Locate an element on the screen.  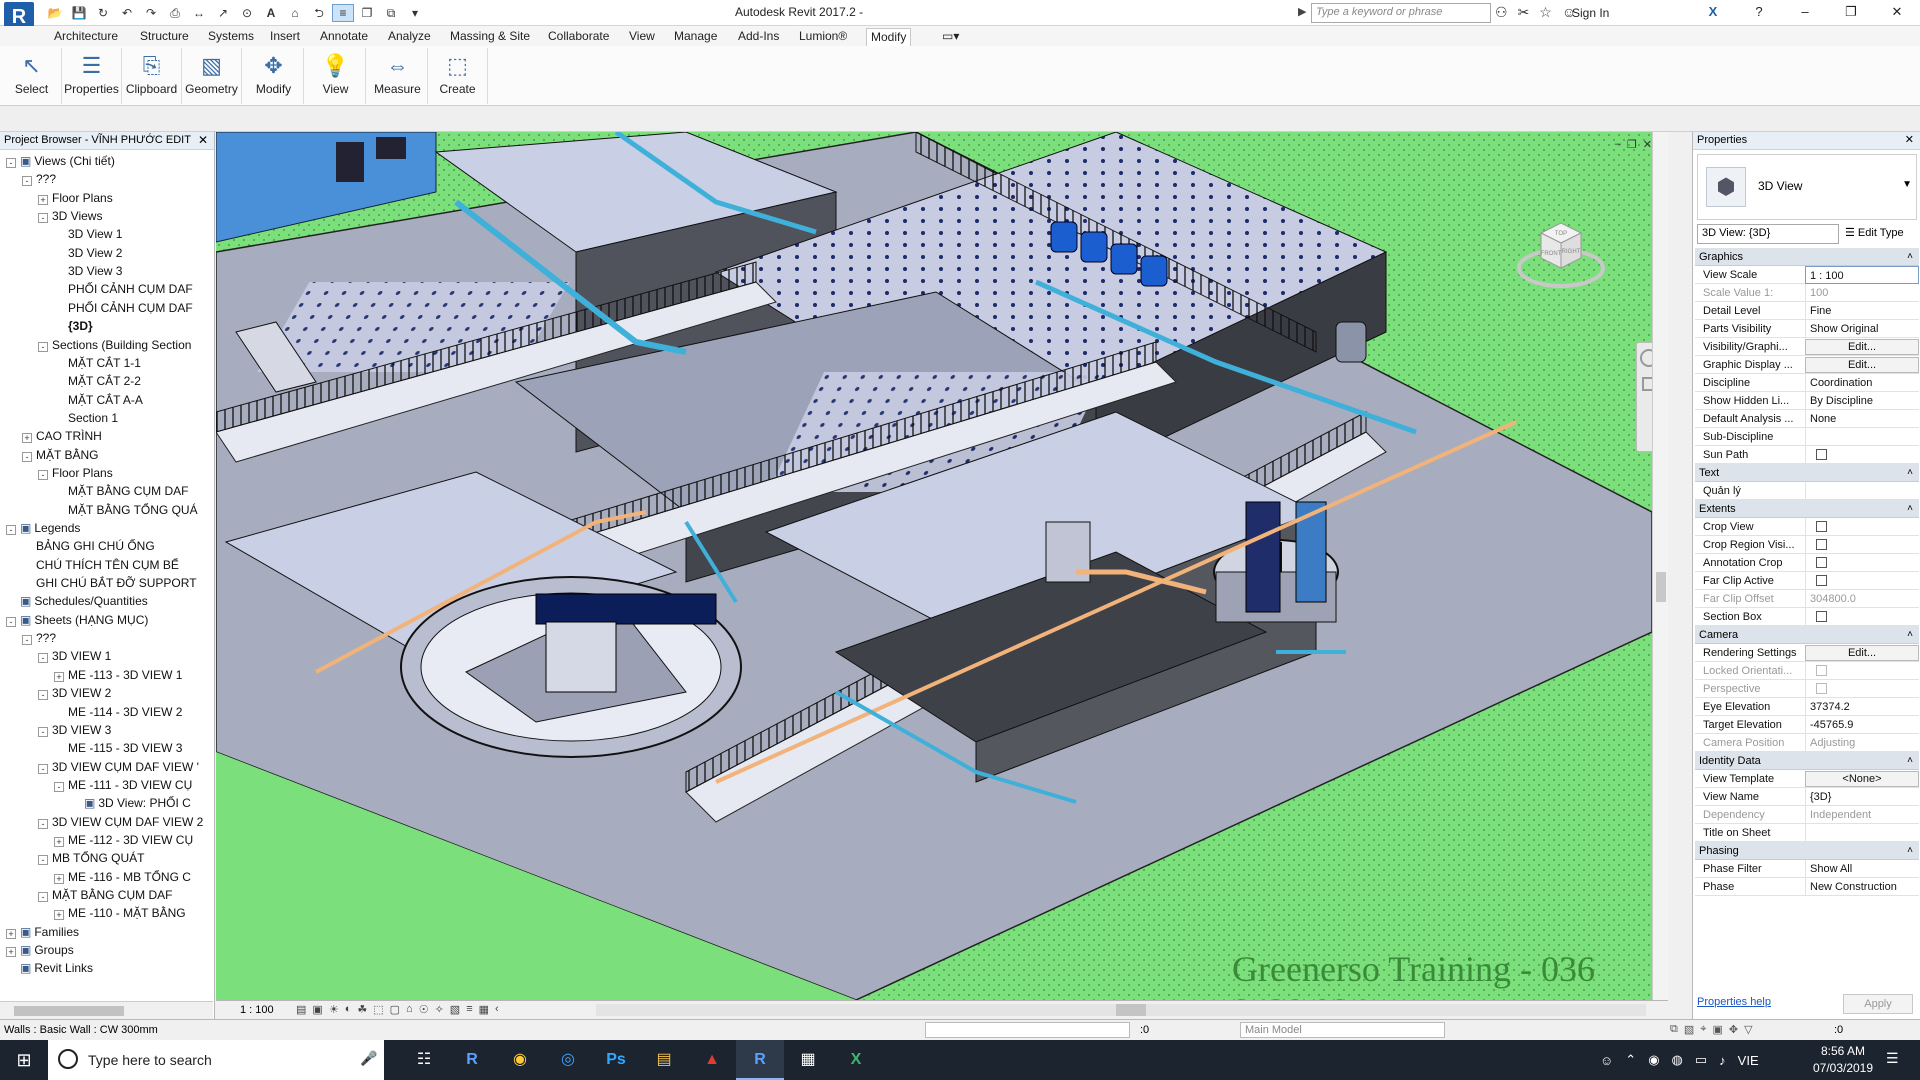
tree-node: + ▣ Groups is located at coordinates (40, 950).